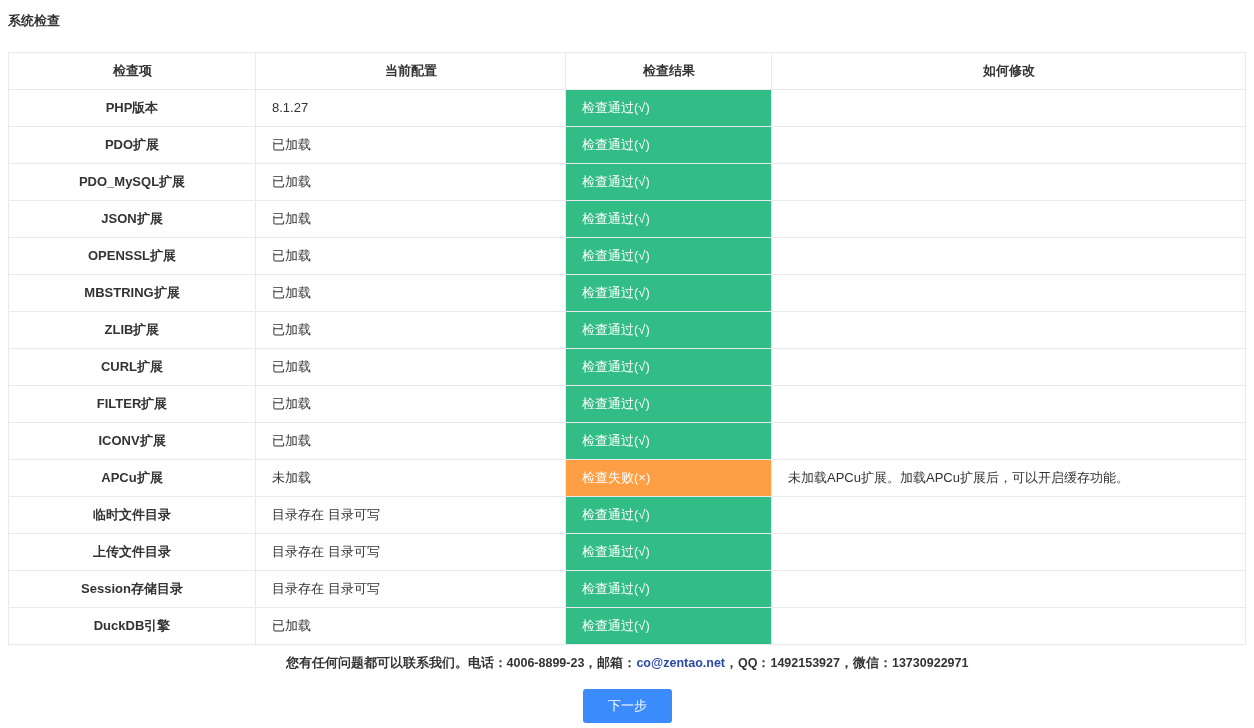 The image size is (1254, 728). What do you see at coordinates (34, 20) in the screenshot?
I see `page-title: 系统检查` at bounding box center [34, 20].